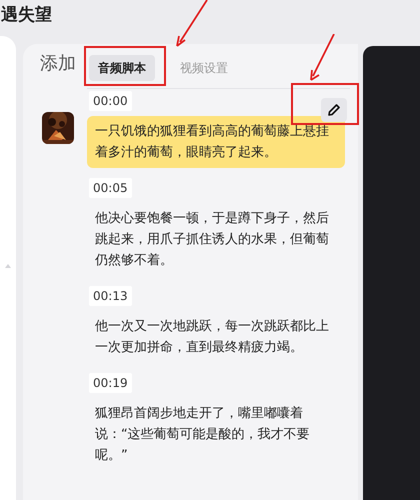  Describe the element at coordinates (216, 434) in the screenshot. I see `script-text: 狐狸昂首阔步地走开了，嘴里嘟囔着说：“这些葡萄可能是酸的，我才不要呢。”` at that location.